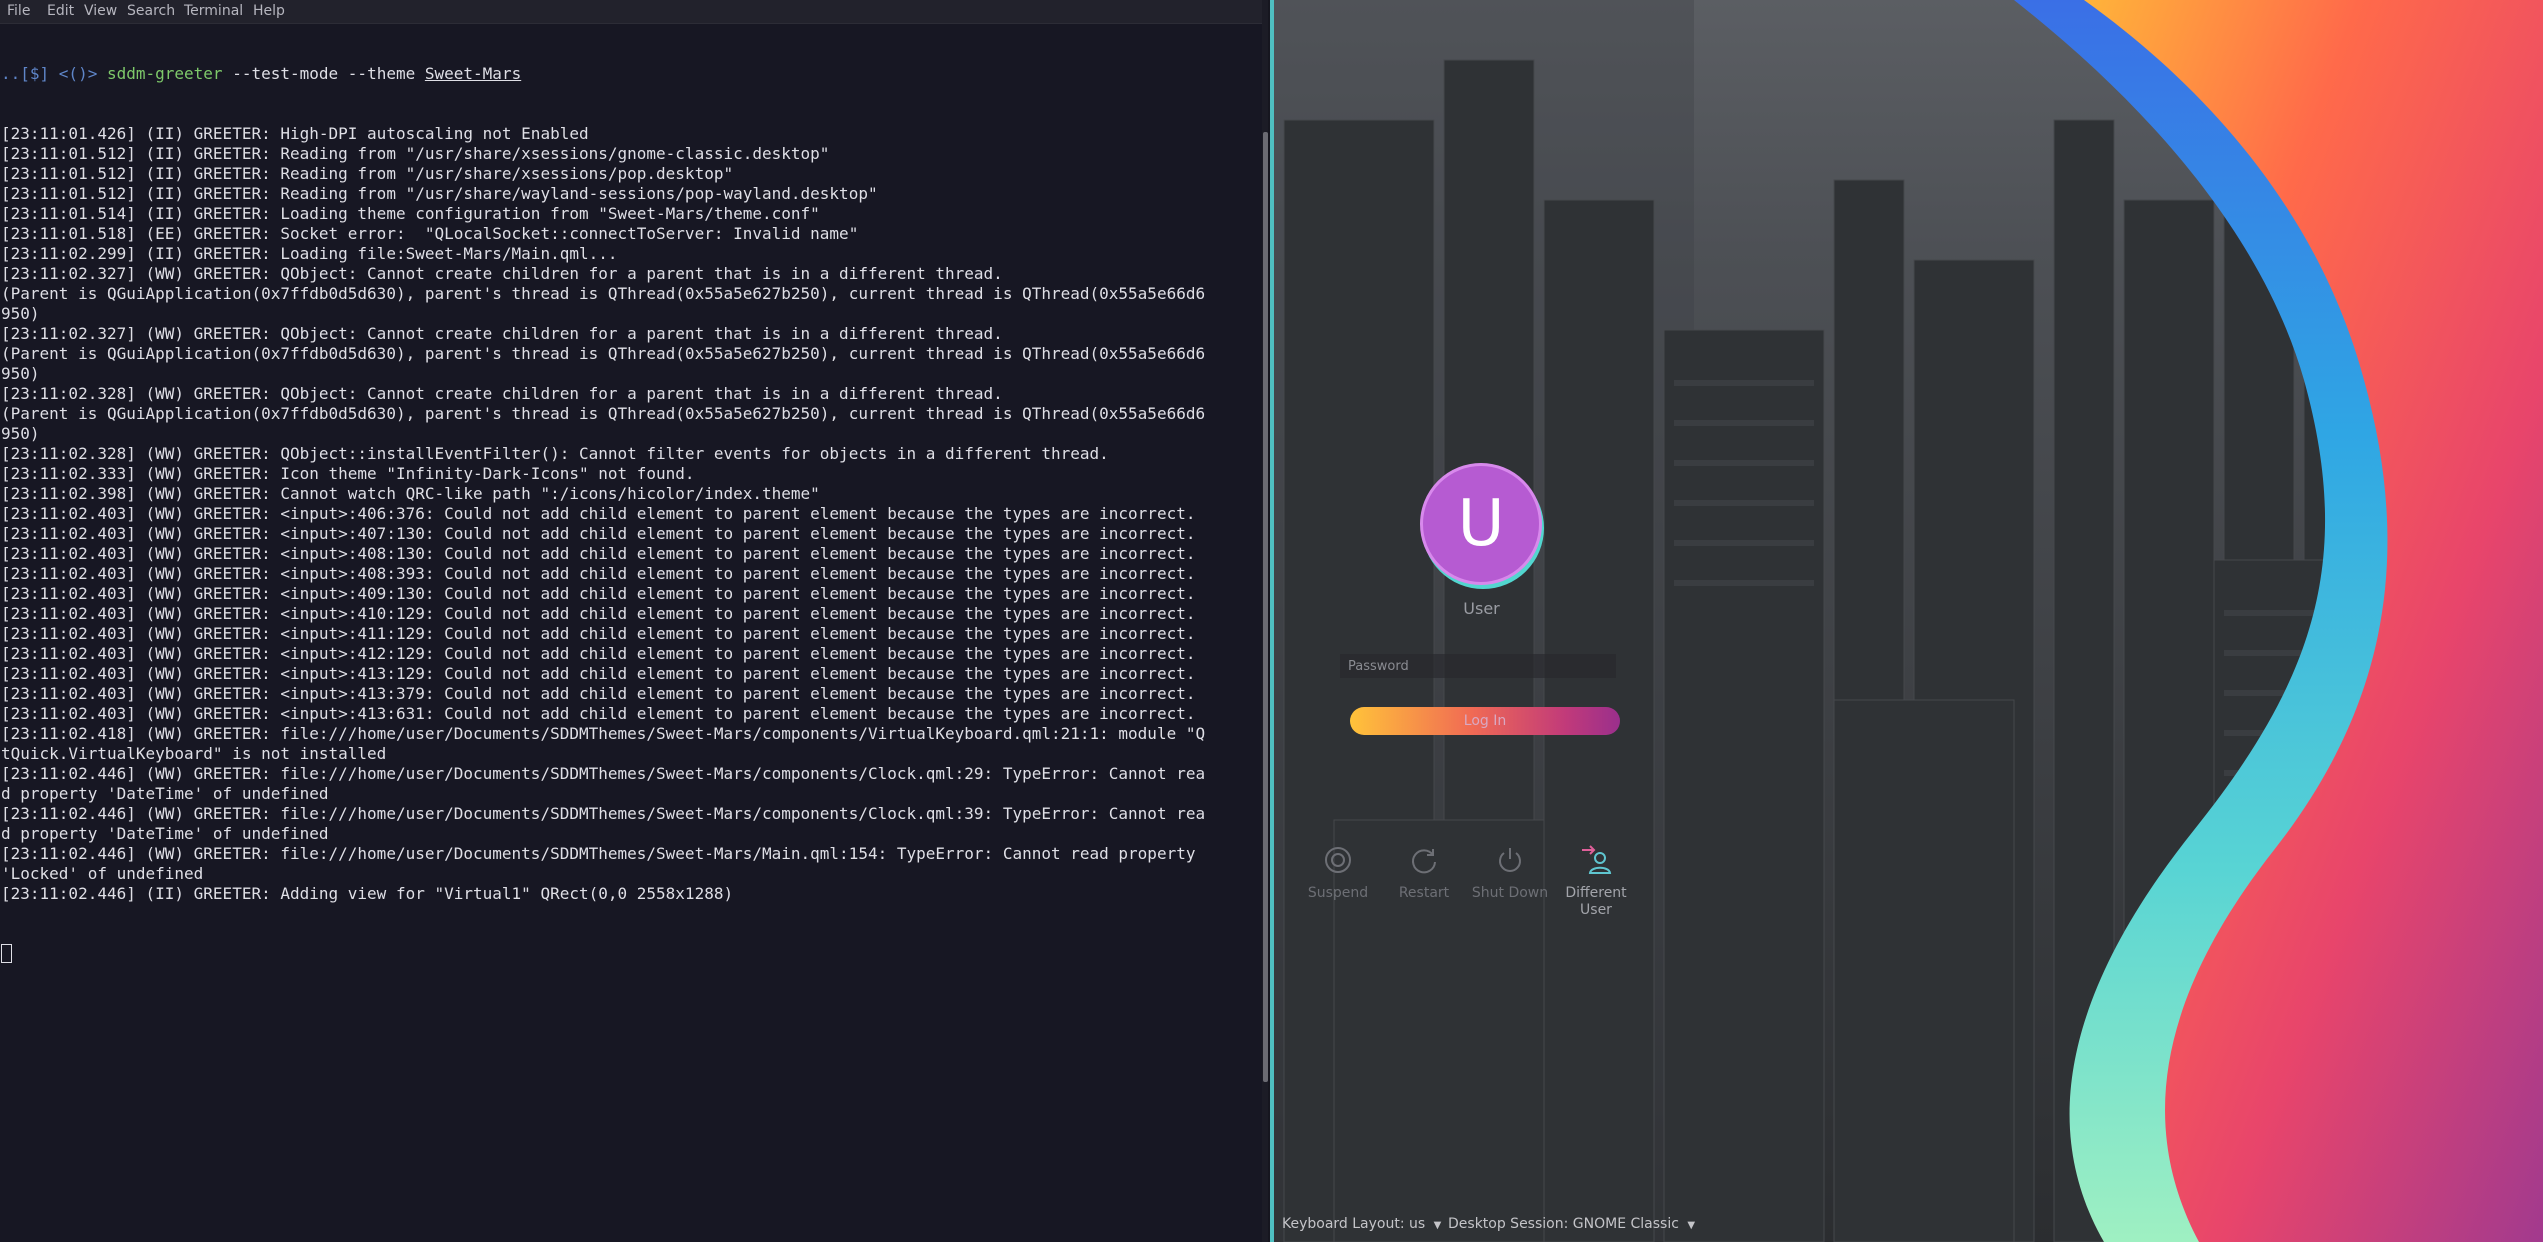  What do you see at coordinates (324, 73) in the screenshot?
I see `command-args: --test-mode --theme` at bounding box center [324, 73].